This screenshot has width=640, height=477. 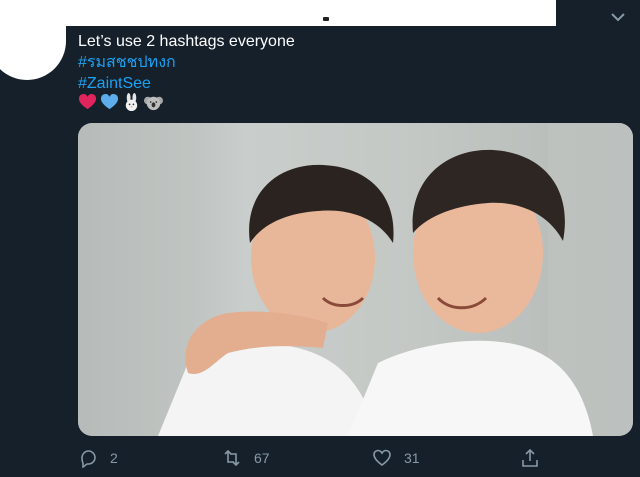 What do you see at coordinates (186, 41) in the screenshot?
I see `tweet-text-line: Let’s use 2 hashtags everyone` at bounding box center [186, 41].